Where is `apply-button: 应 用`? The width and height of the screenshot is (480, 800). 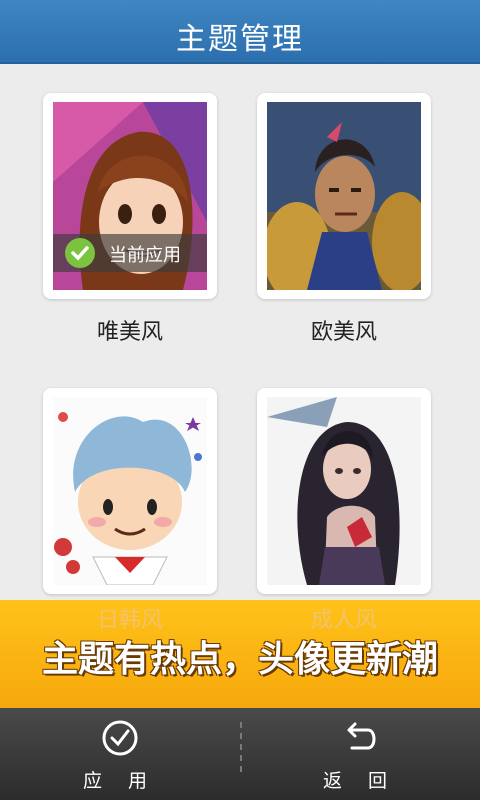
apply-button: 应 用 is located at coordinates (120, 754).